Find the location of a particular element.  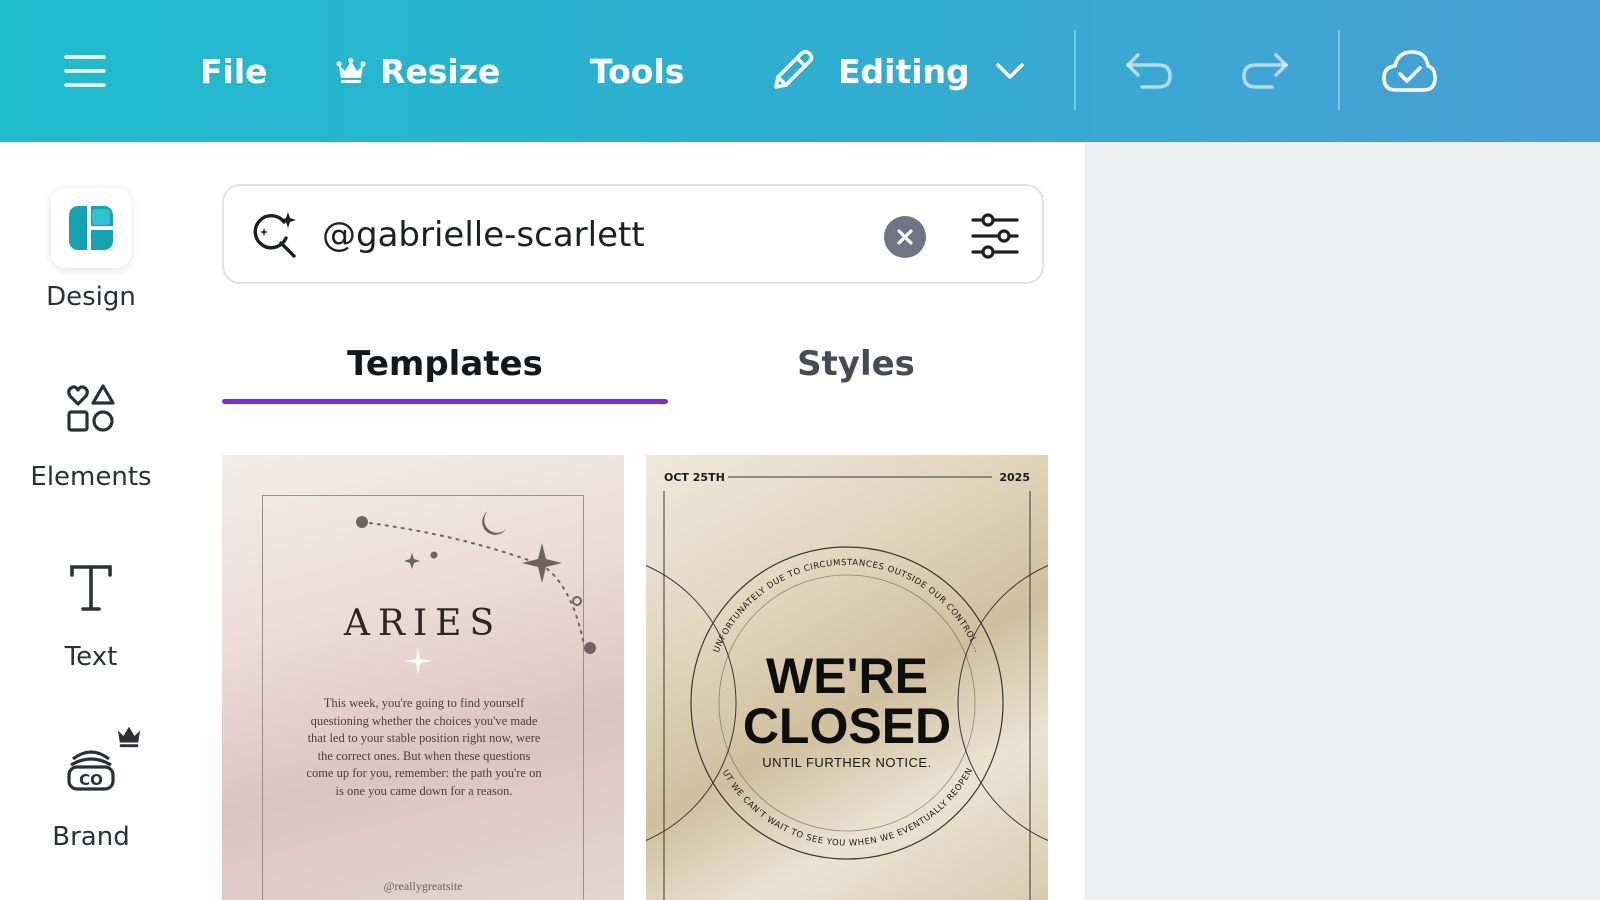

search-box is located at coordinates (633, 234).